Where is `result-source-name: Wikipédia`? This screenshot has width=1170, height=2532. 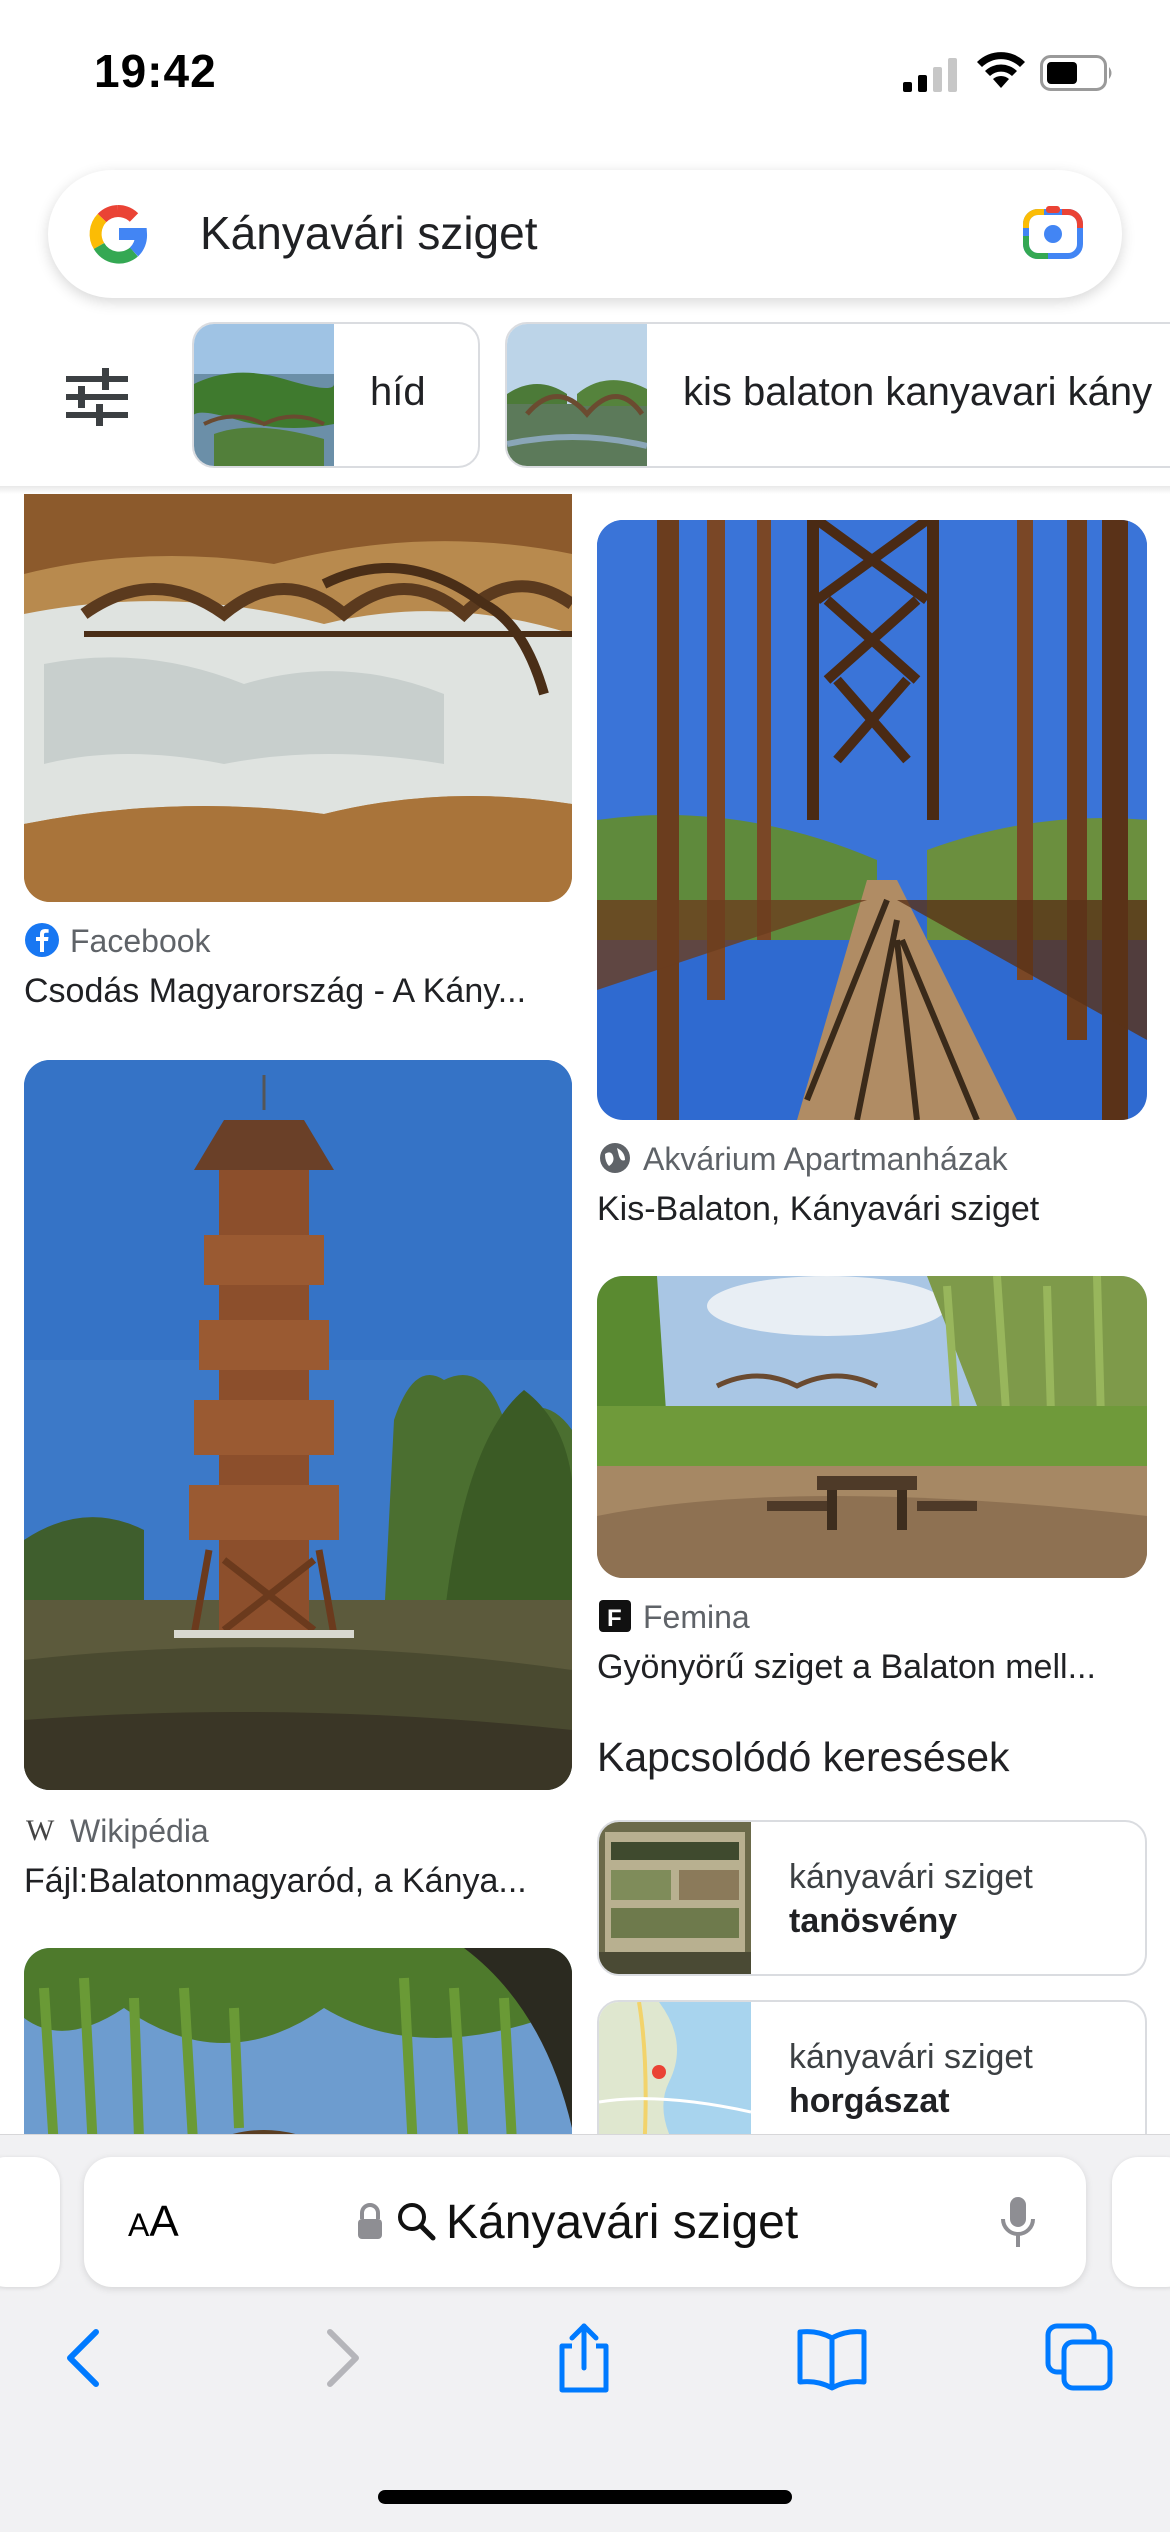
result-source-name: Wikipédia is located at coordinates (139, 1831).